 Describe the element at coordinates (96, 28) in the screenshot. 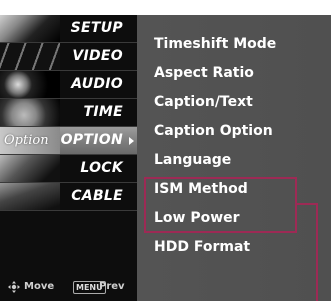

I see `menu-item-label: SETUP` at that location.